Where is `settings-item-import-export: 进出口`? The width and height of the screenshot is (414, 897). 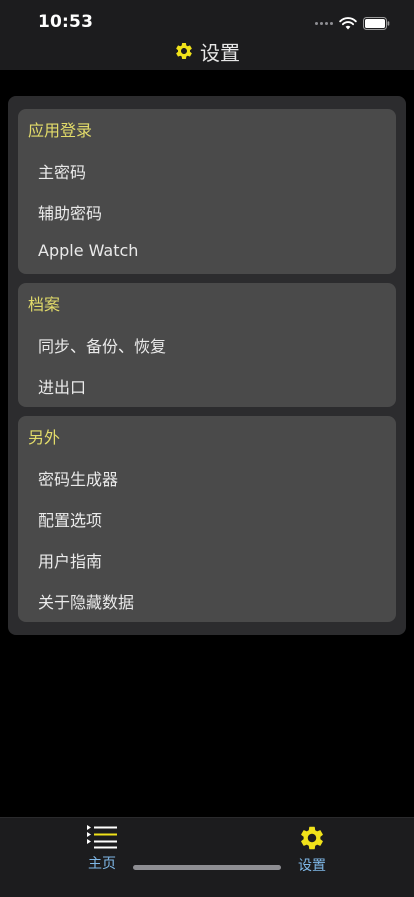 settings-item-import-export: 进出口 is located at coordinates (62, 386).